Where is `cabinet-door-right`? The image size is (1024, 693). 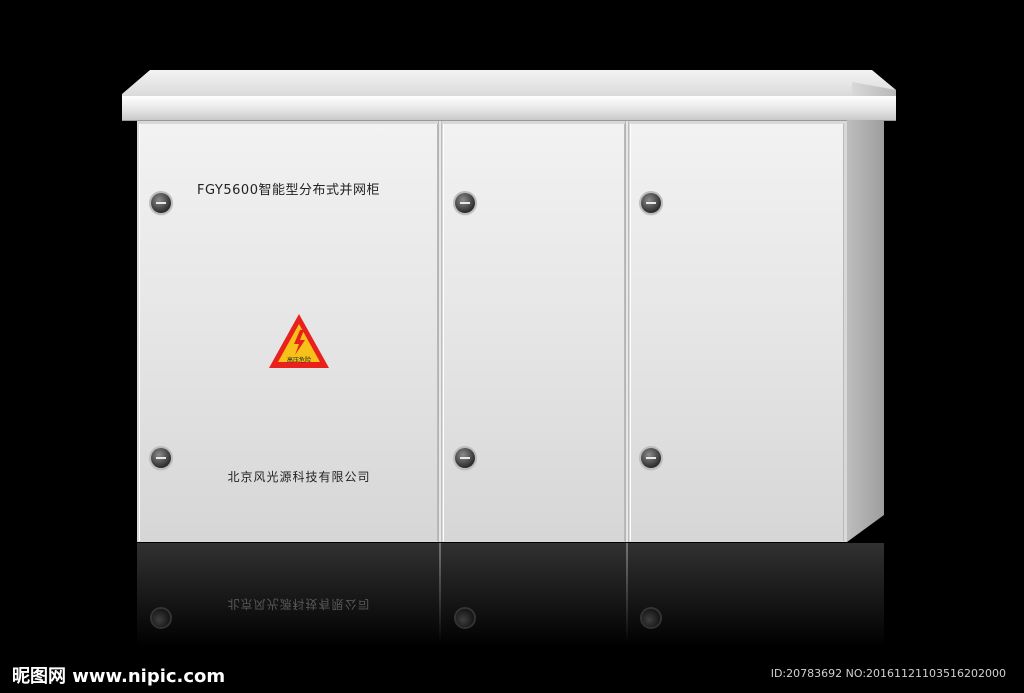
cabinet-door-right is located at coordinates (737, 332).